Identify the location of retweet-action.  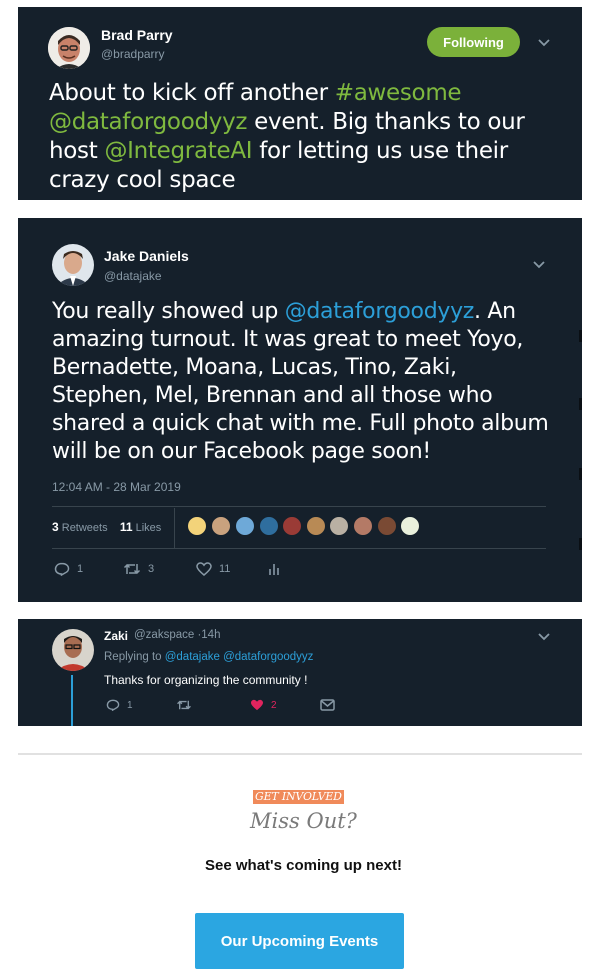
(184, 705).